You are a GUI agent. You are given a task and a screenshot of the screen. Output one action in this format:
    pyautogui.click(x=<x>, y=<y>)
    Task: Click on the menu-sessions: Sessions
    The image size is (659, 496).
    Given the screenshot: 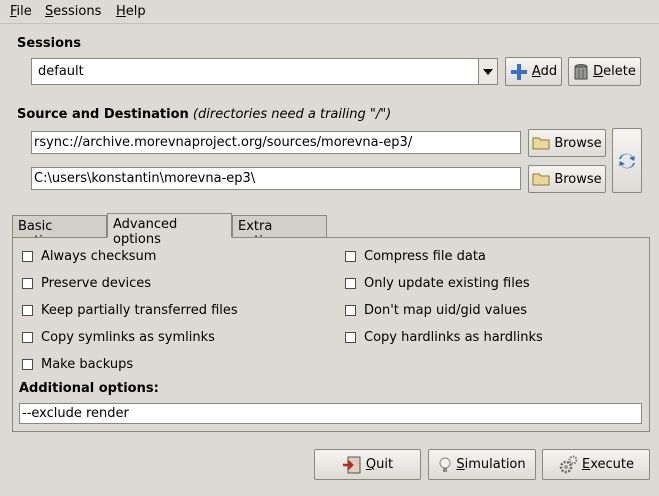 What is the action you would take?
    pyautogui.click(x=73, y=11)
    